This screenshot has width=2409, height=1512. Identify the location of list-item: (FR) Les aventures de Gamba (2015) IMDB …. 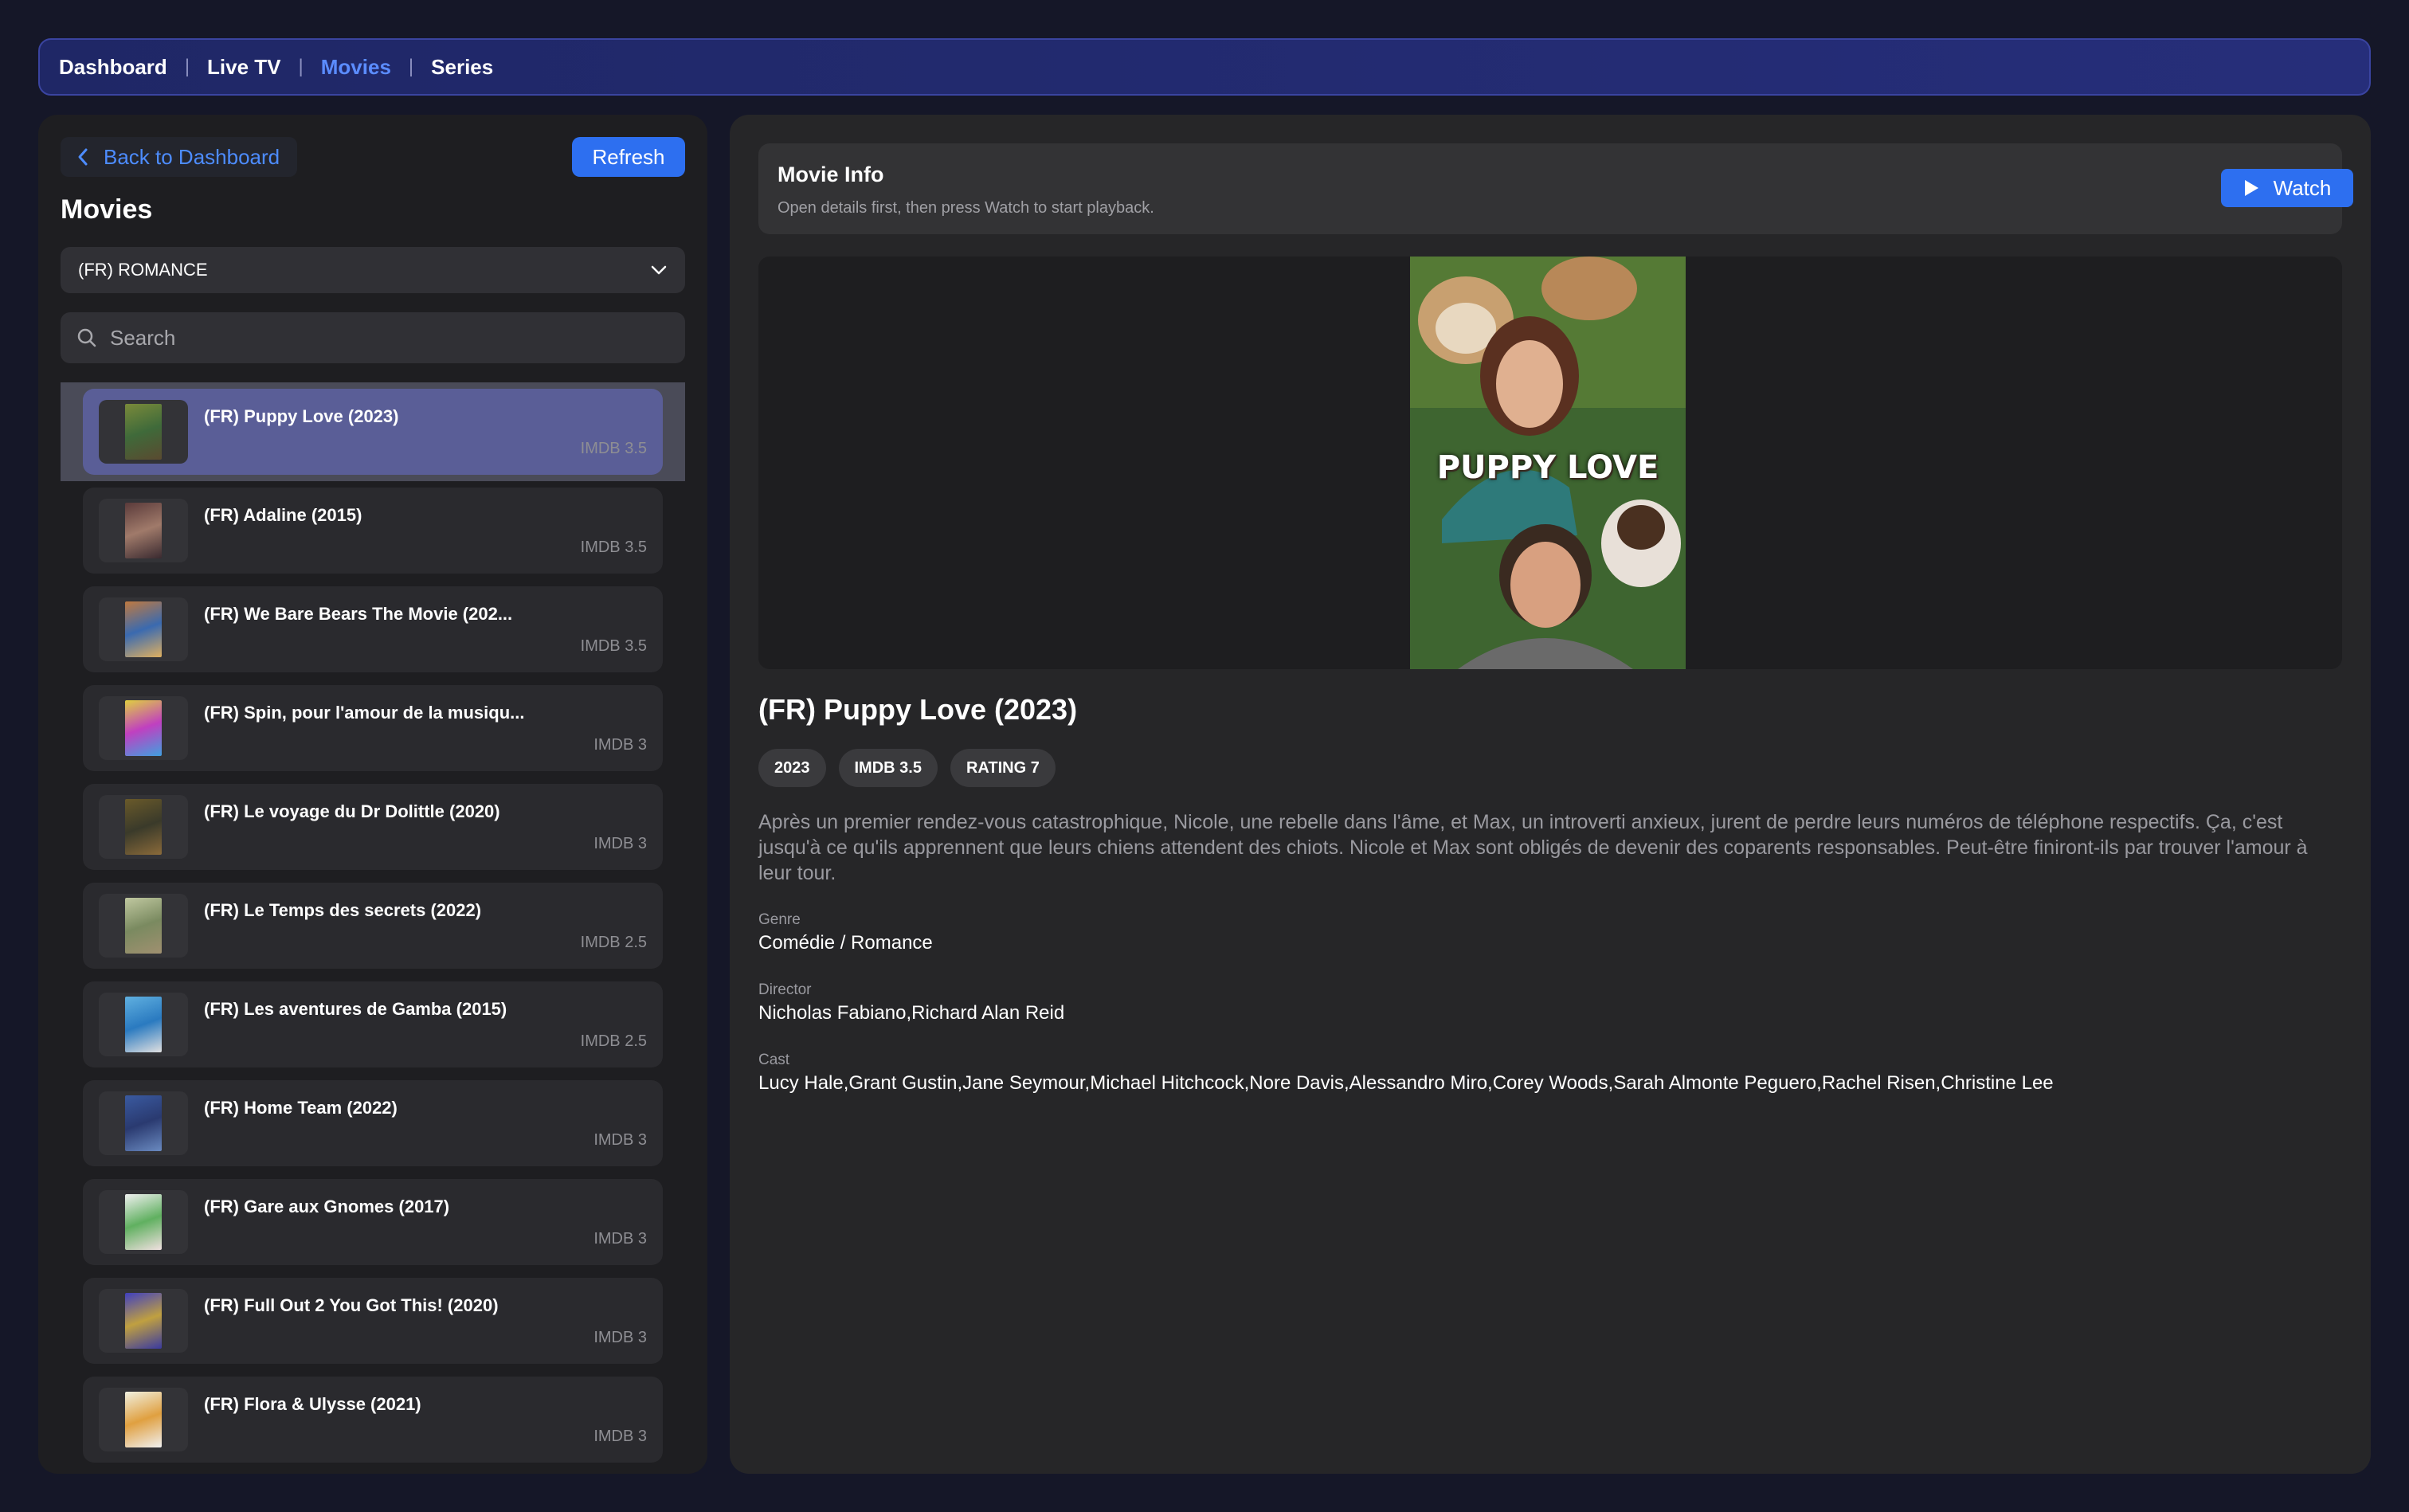
(373, 1024).